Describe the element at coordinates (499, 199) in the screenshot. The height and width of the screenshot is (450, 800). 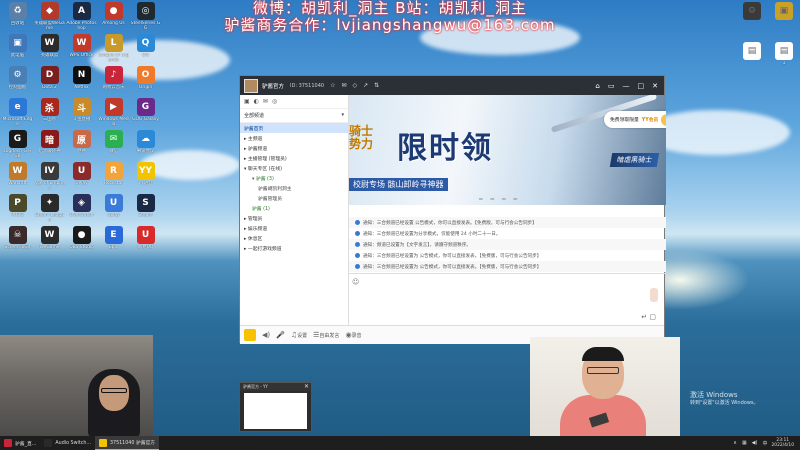
I see `banner-pager: ━ ━ ━ ━` at that location.